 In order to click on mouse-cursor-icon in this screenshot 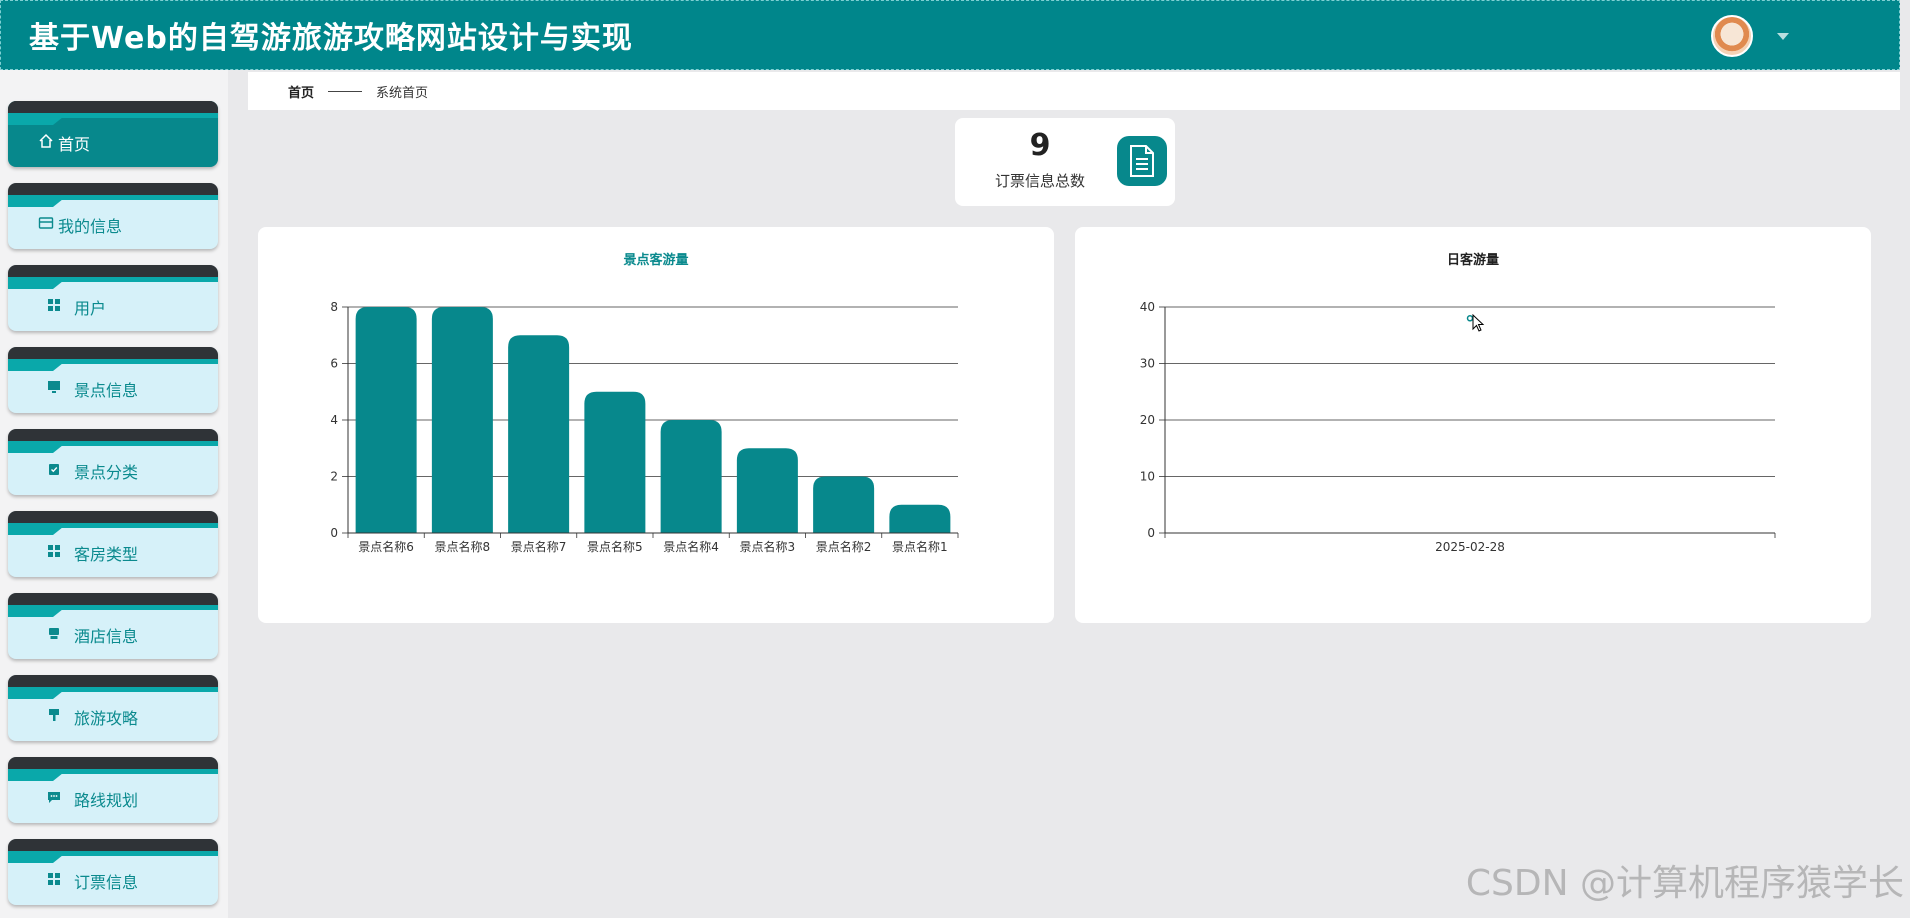, I will do `click(1478, 323)`.